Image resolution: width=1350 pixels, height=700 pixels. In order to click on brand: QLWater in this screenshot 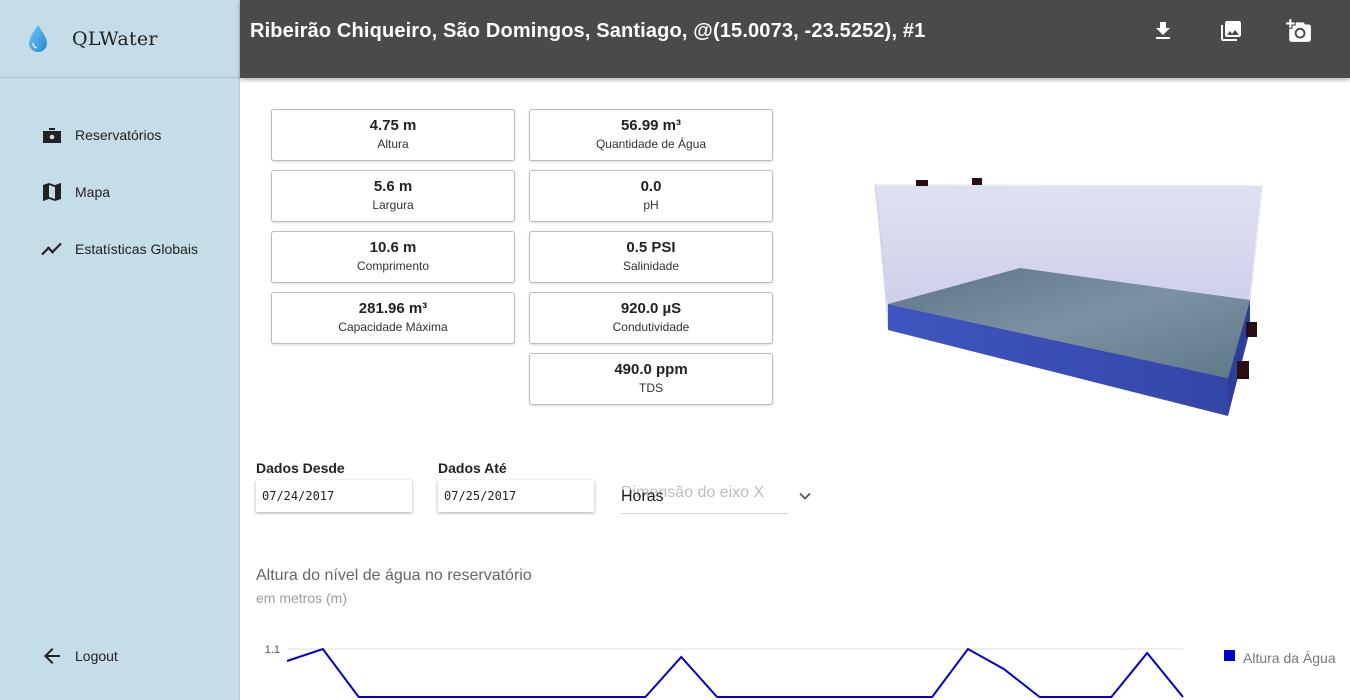, I will do `click(119, 39)`.